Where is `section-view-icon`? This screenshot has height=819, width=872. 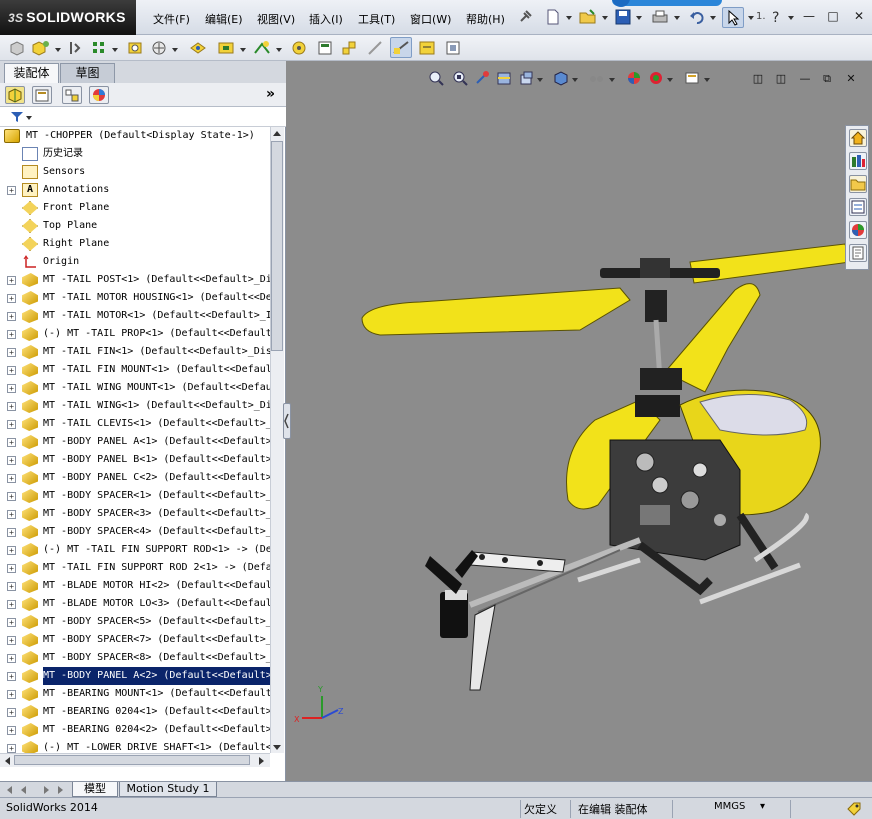
section-view-icon is located at coordinates (504, 78).